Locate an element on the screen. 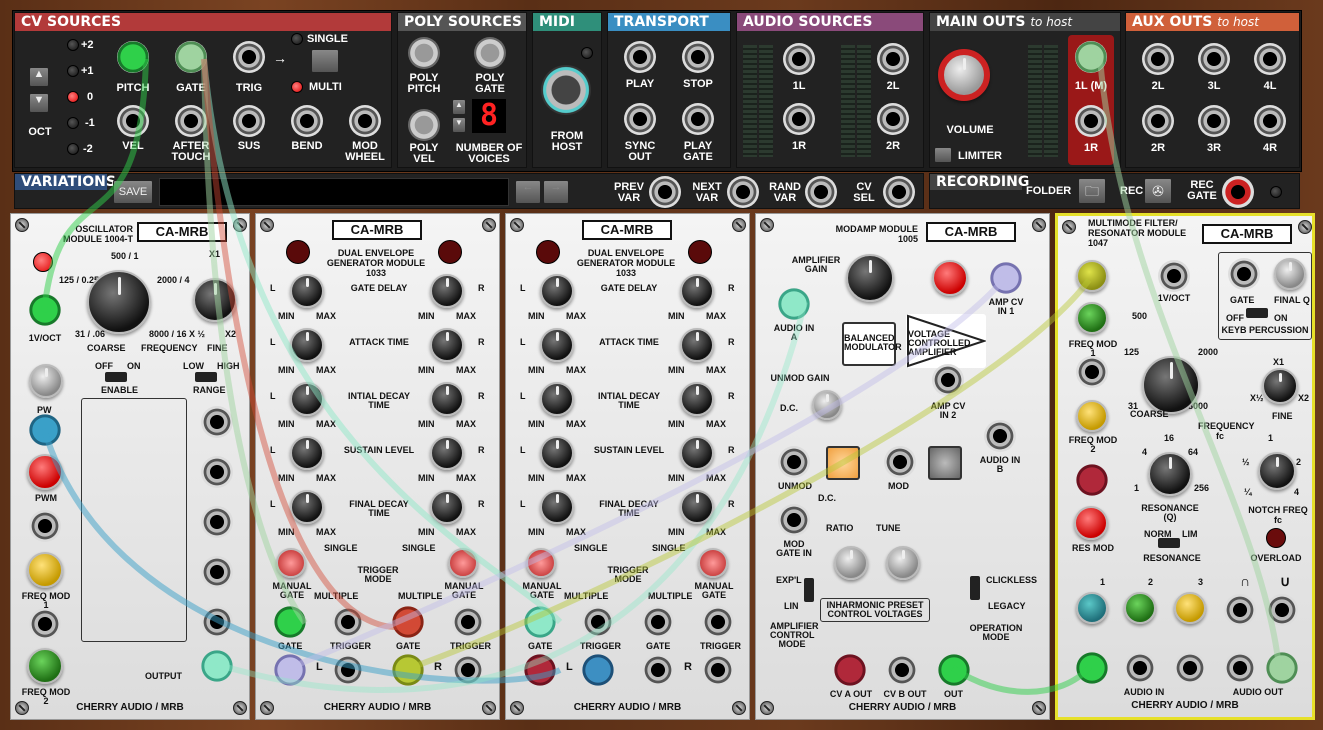  env2-row2-knob-r is located at coordinates (697, 399).